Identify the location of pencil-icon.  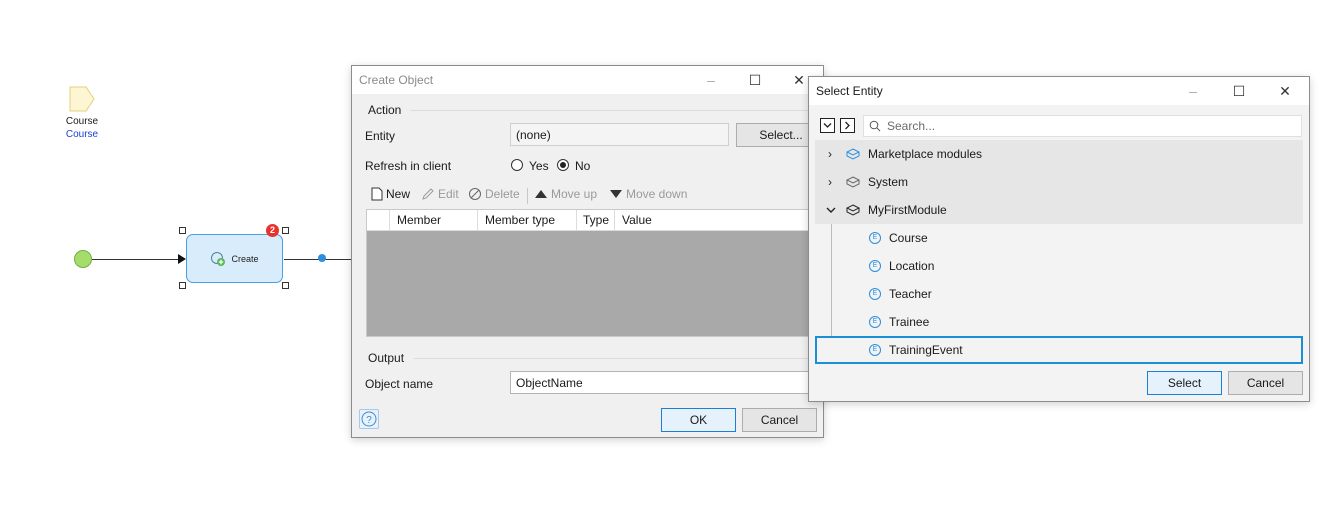
(428, 194).